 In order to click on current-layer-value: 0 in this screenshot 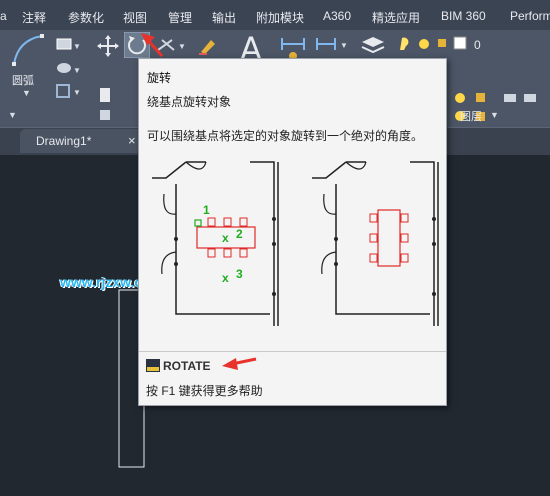, I will do `click(477, 45)`.